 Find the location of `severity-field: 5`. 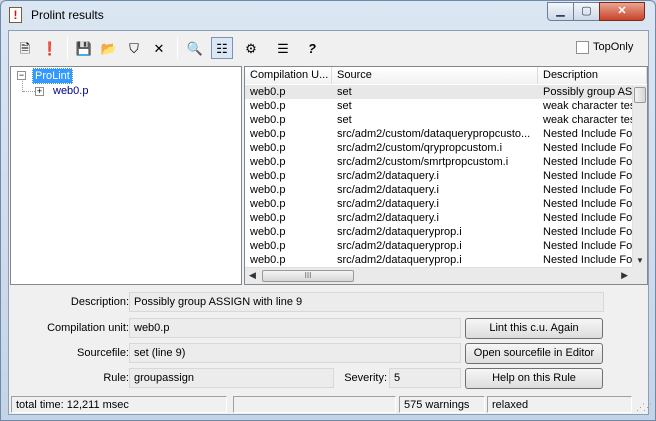

severity-field: 5 is located at coordinates (425, 378).